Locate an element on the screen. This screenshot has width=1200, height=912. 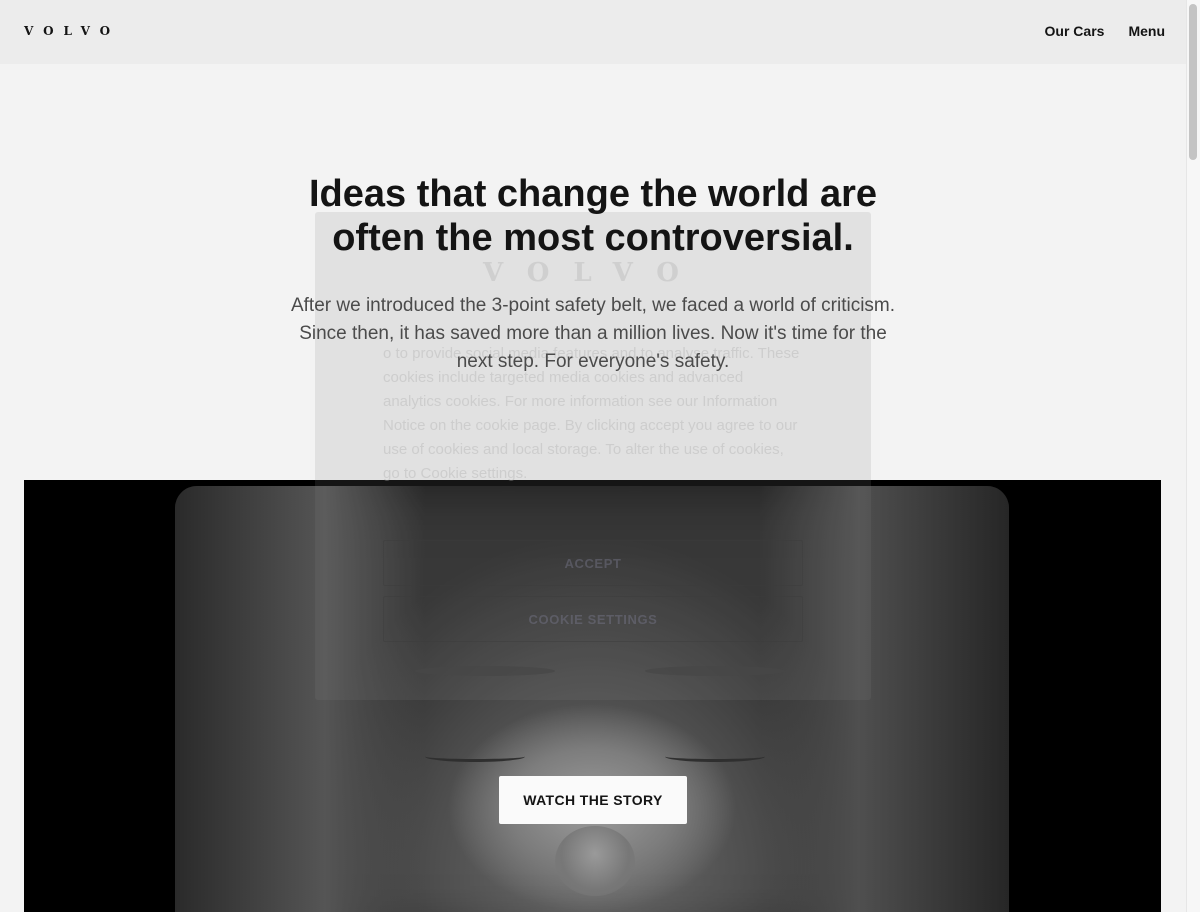
cookie-volvo-logo: VOLVO is located at coordinates (593, 273).